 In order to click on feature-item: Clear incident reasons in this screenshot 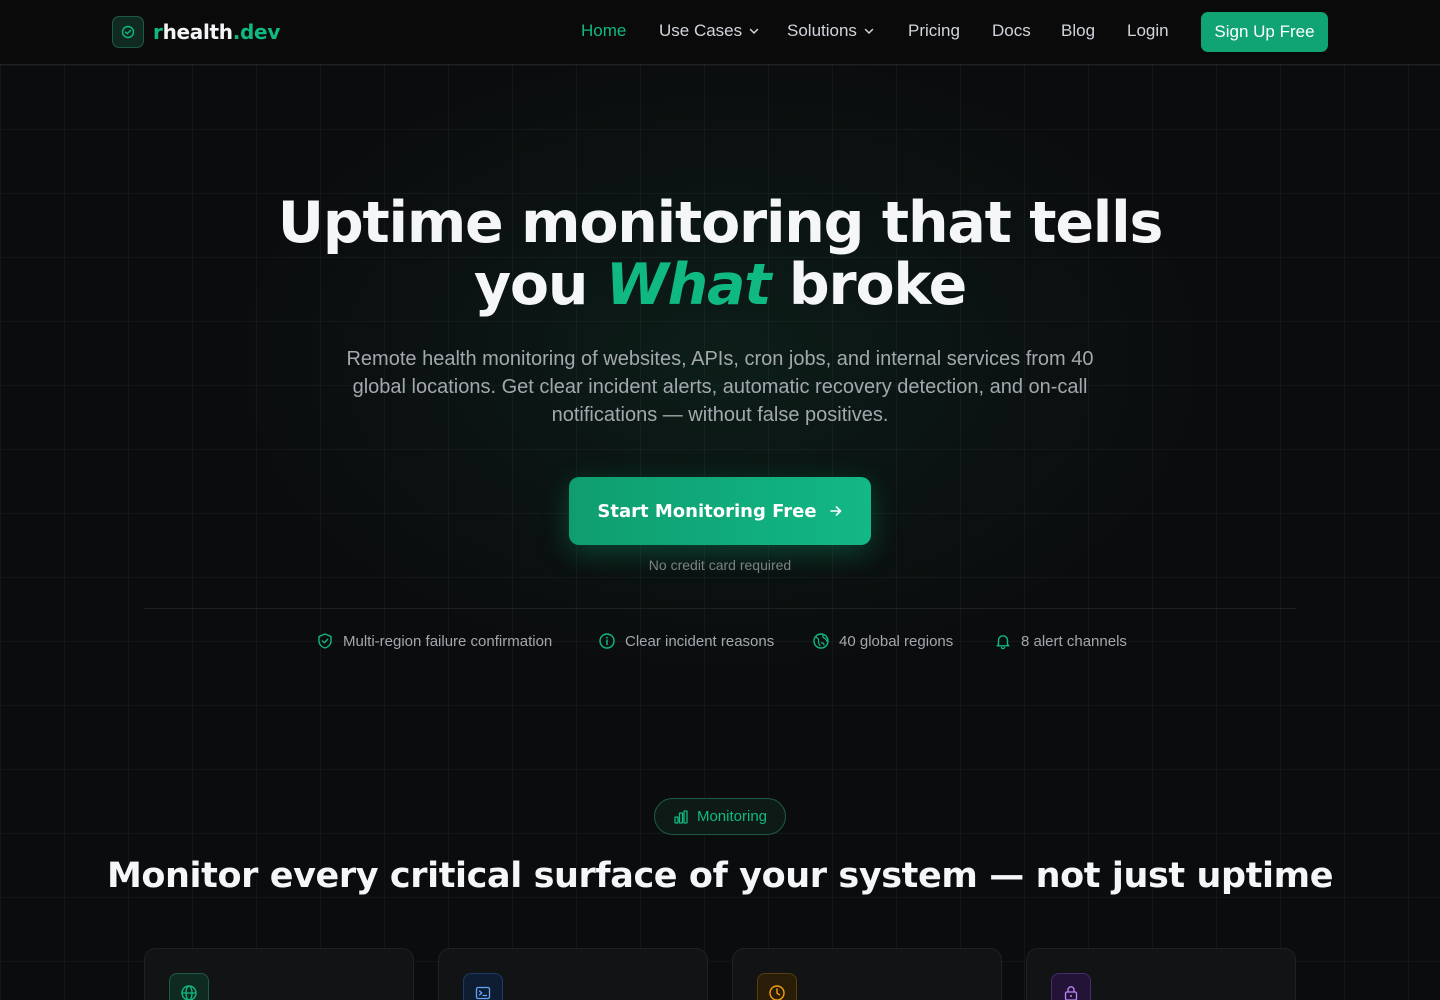, I will do `click(686, 641)`.